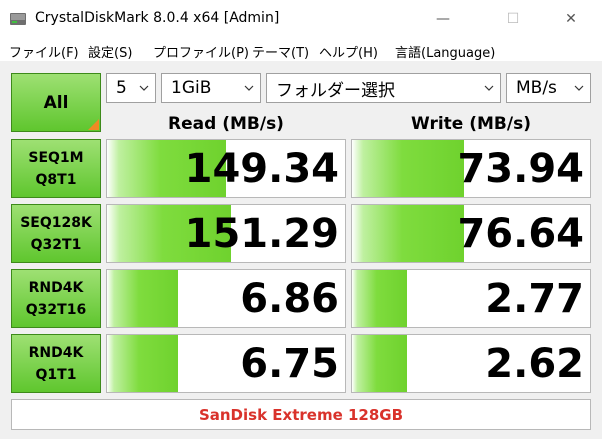  What do you see at coordinates (56, 157) in the screenshot?
I see `test-button-line1: SEQ1M` at bounding box center [56, 157].